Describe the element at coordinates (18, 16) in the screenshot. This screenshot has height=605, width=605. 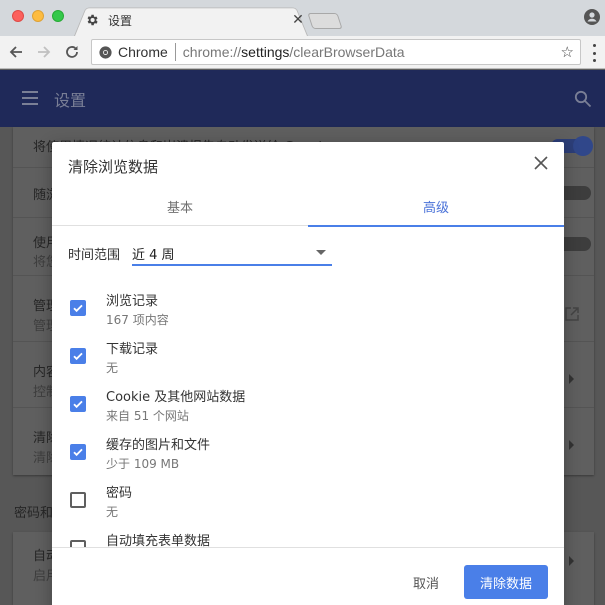
I see `window-close-button` at that location.